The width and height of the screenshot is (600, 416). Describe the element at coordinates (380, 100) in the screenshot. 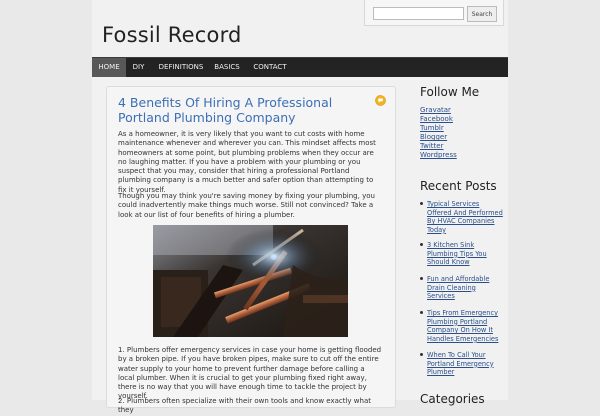

I see `comment-bubble-icon` at that location.